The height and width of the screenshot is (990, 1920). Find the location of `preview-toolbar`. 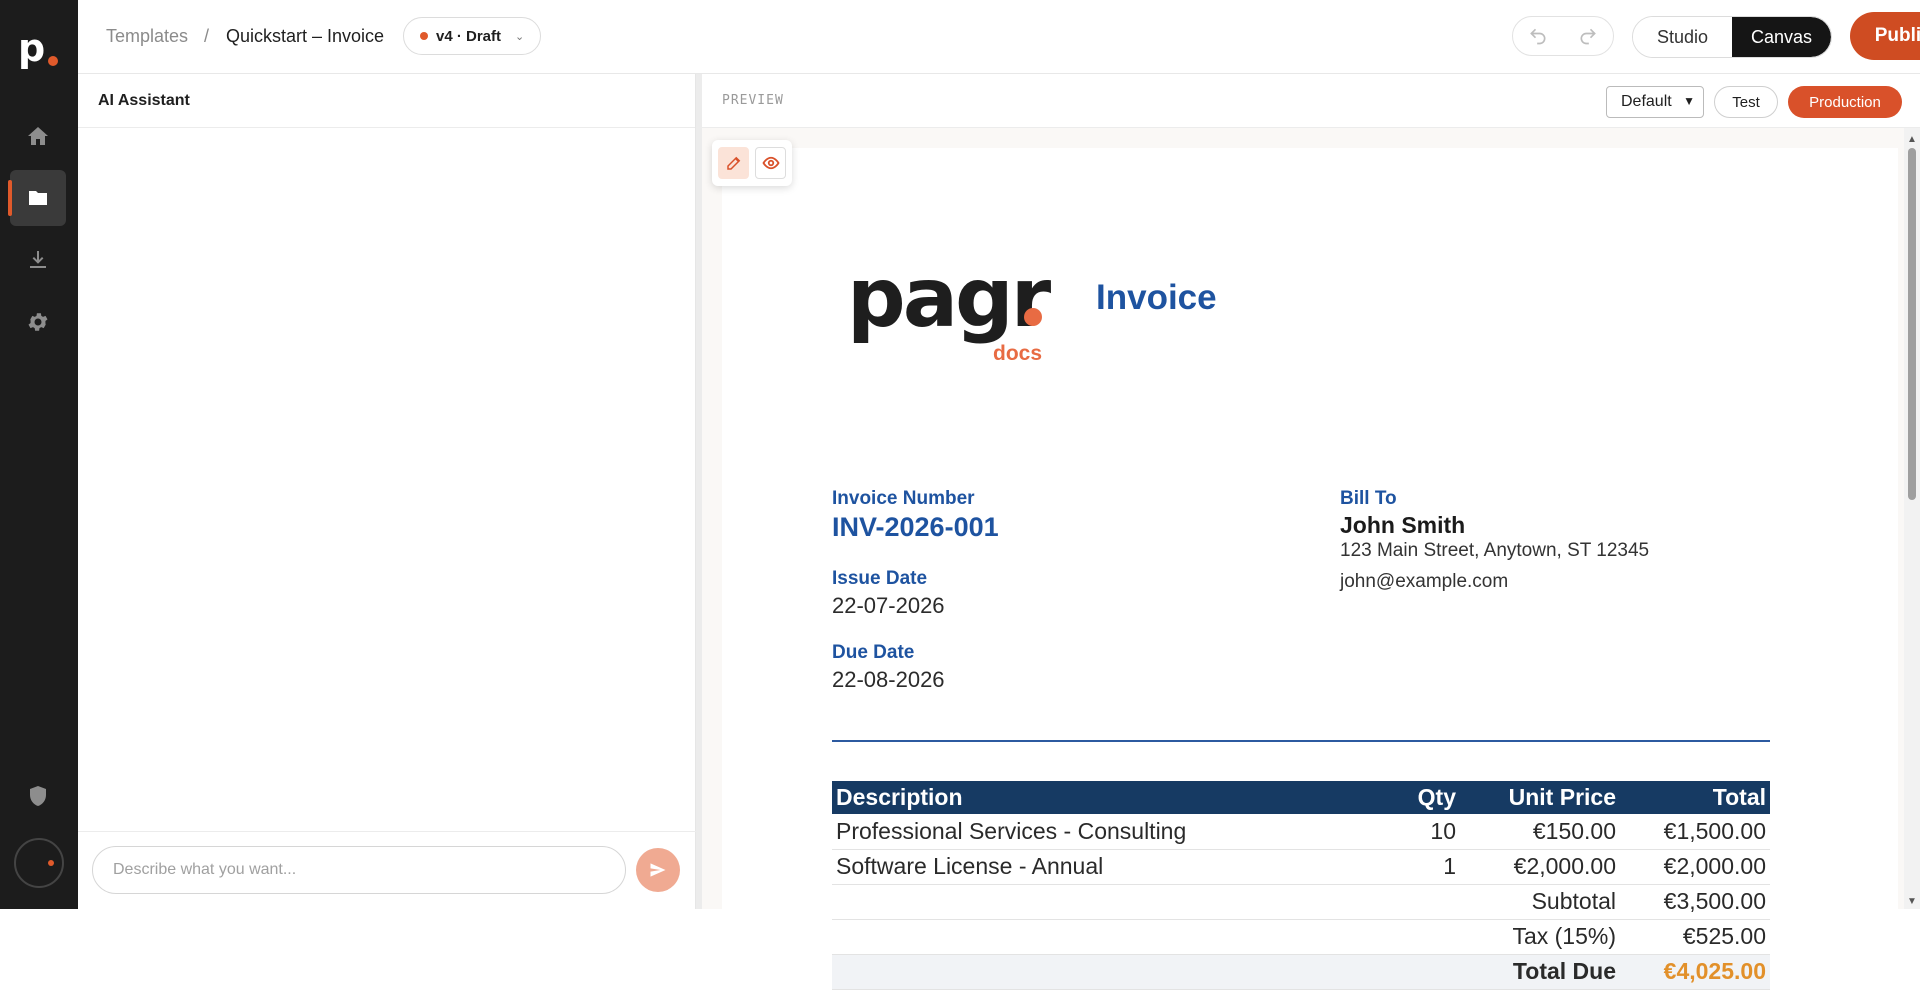

preview-toolbar is located at coordinates (752, 163).